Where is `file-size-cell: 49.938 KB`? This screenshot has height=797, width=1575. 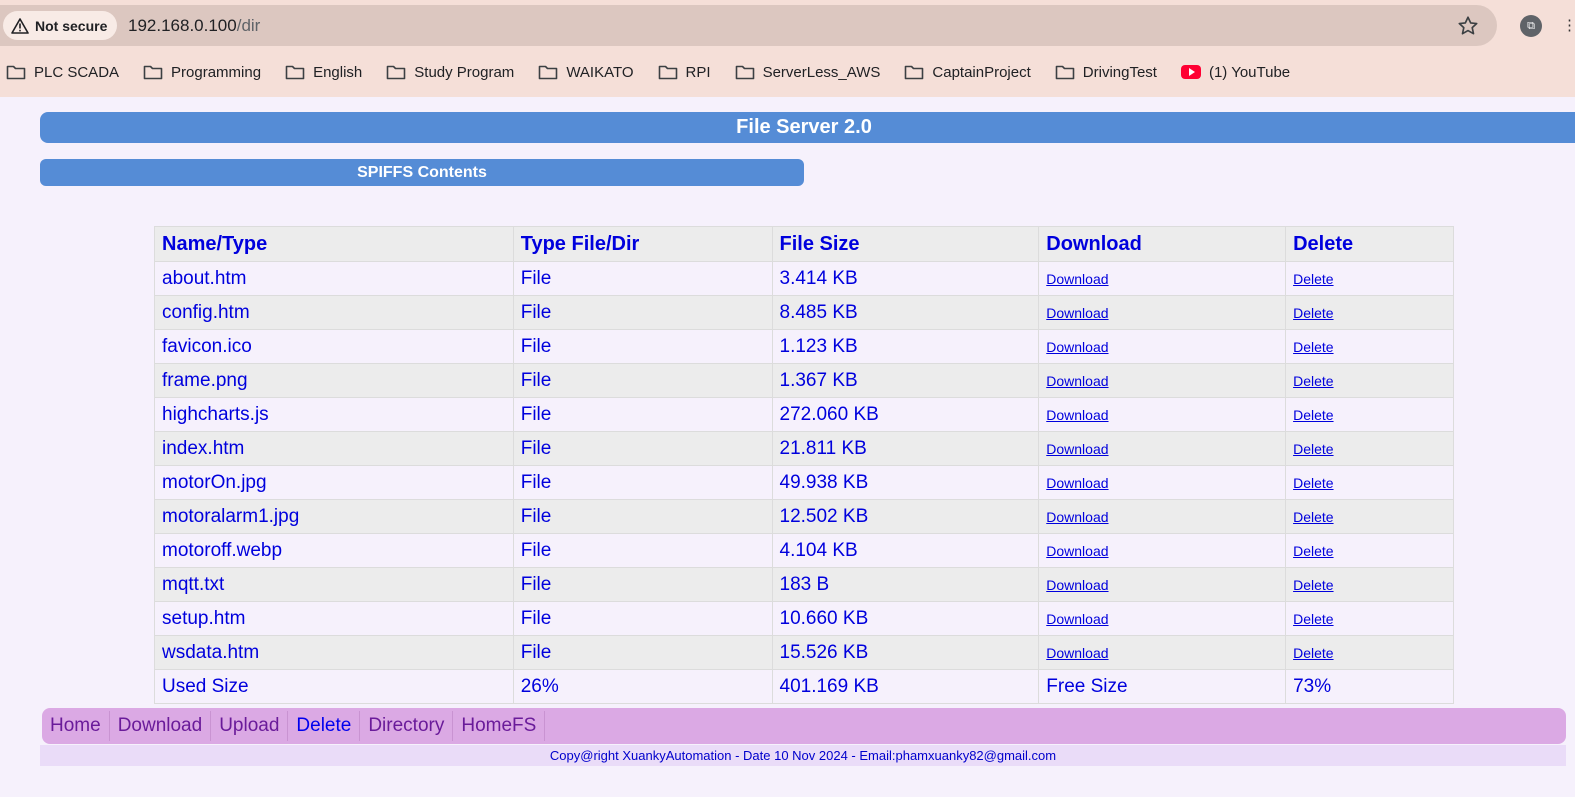
file-size-cell: 49.938 KB is located at coordinates (905, 482).